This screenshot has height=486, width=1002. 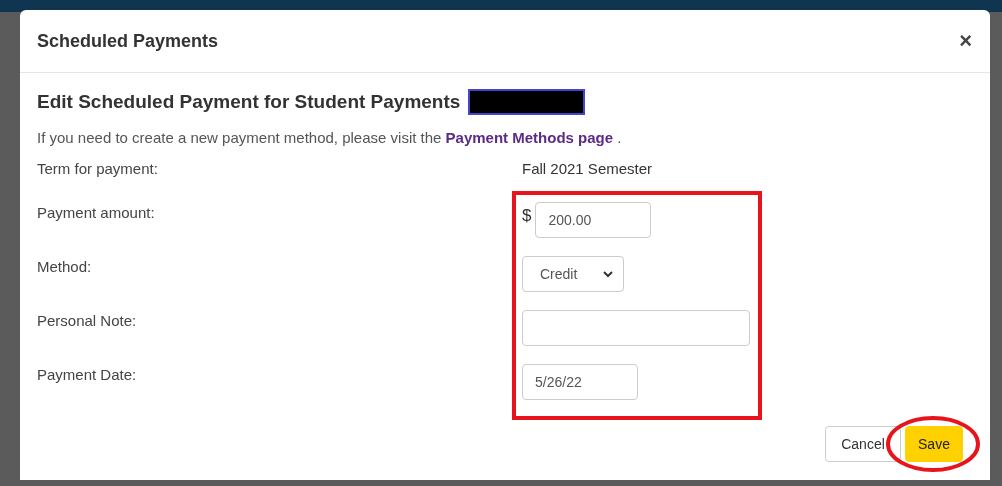 I want to click on field-label: Term for payment:, so click(x=98, y=168).